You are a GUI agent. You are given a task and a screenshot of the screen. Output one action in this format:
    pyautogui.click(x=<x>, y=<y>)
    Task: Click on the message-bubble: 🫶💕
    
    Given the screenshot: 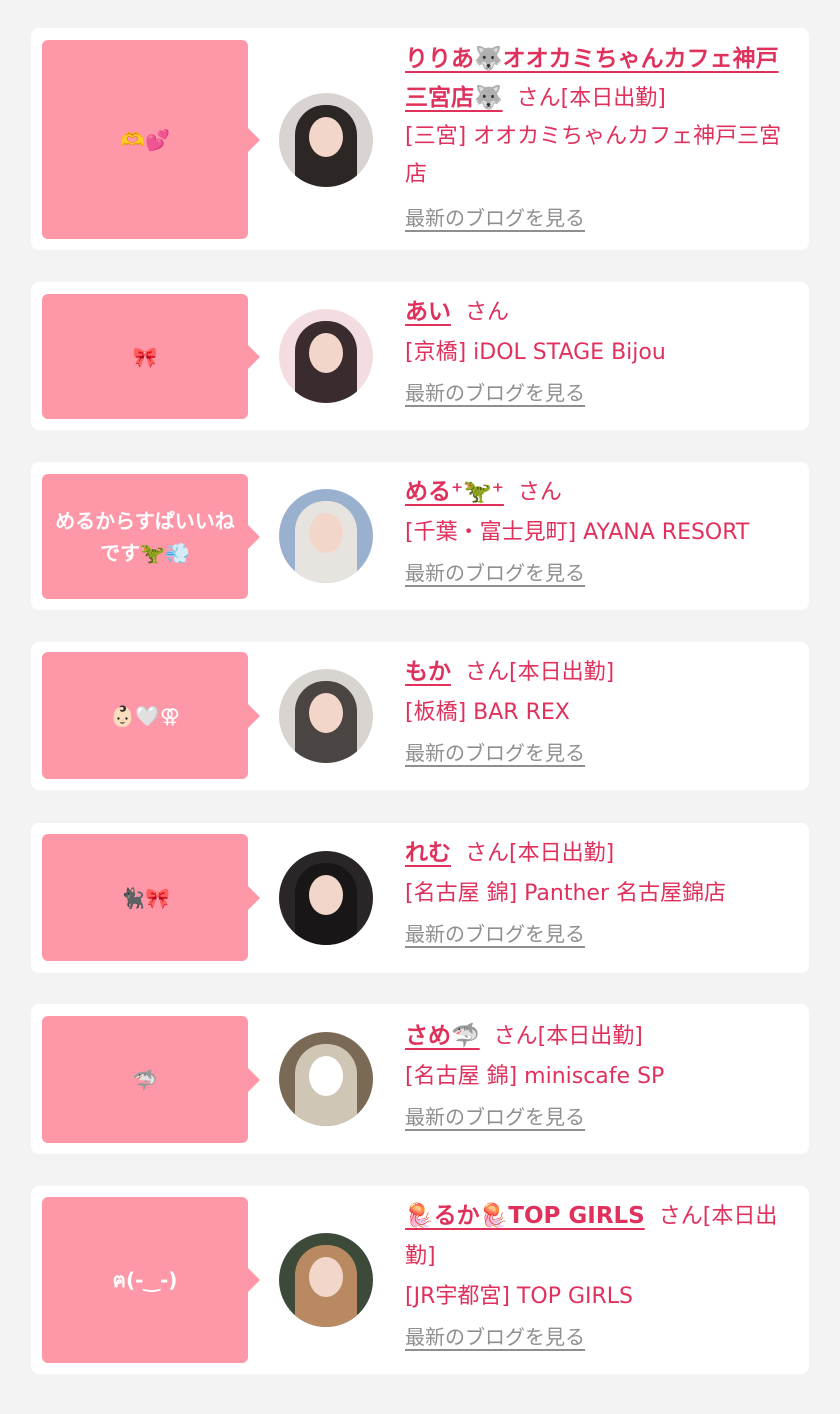 What is the action you would take?
    pyautogui.click(x=151, y=139)
    